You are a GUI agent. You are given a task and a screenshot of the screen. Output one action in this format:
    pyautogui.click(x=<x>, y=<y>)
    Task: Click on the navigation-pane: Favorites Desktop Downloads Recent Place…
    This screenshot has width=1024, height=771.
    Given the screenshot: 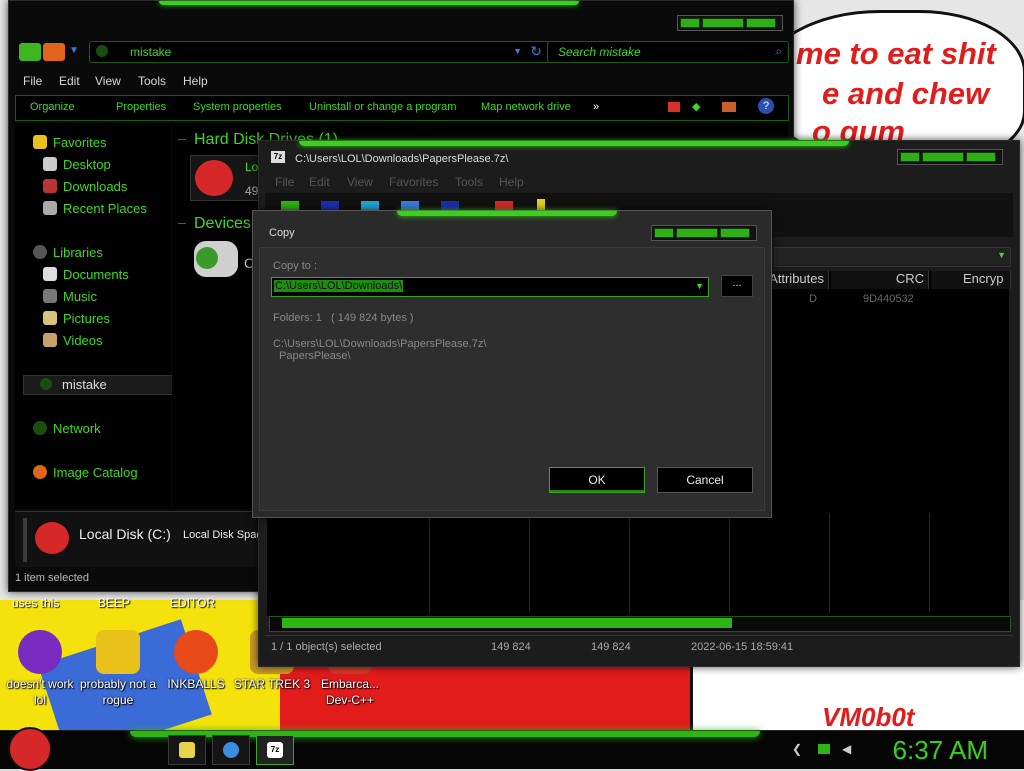 What is the action you would take?
    pyautogui.click(x=95, y=316)
    